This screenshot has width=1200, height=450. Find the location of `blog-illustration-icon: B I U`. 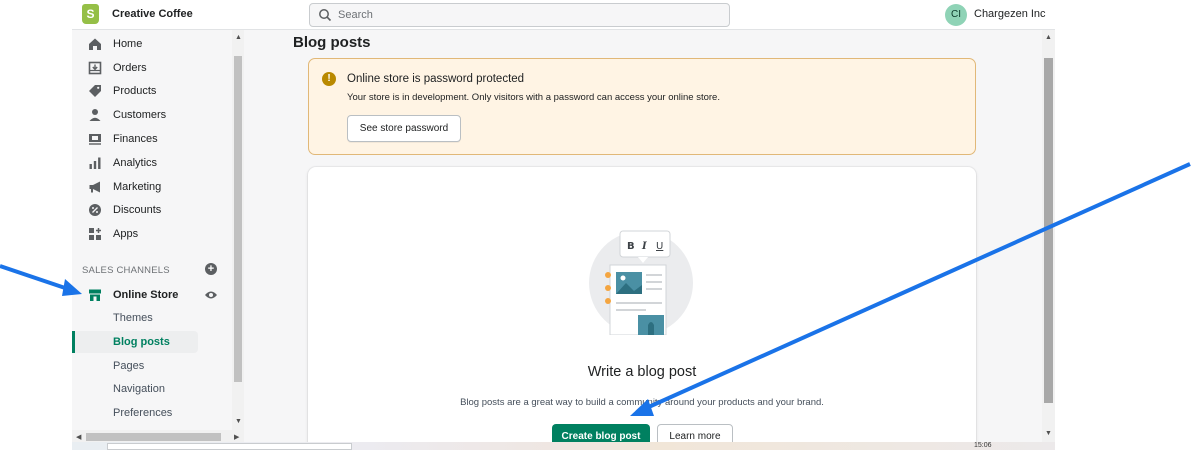

blog-illustration-icon: B I U is located at coordinates (641, 282).